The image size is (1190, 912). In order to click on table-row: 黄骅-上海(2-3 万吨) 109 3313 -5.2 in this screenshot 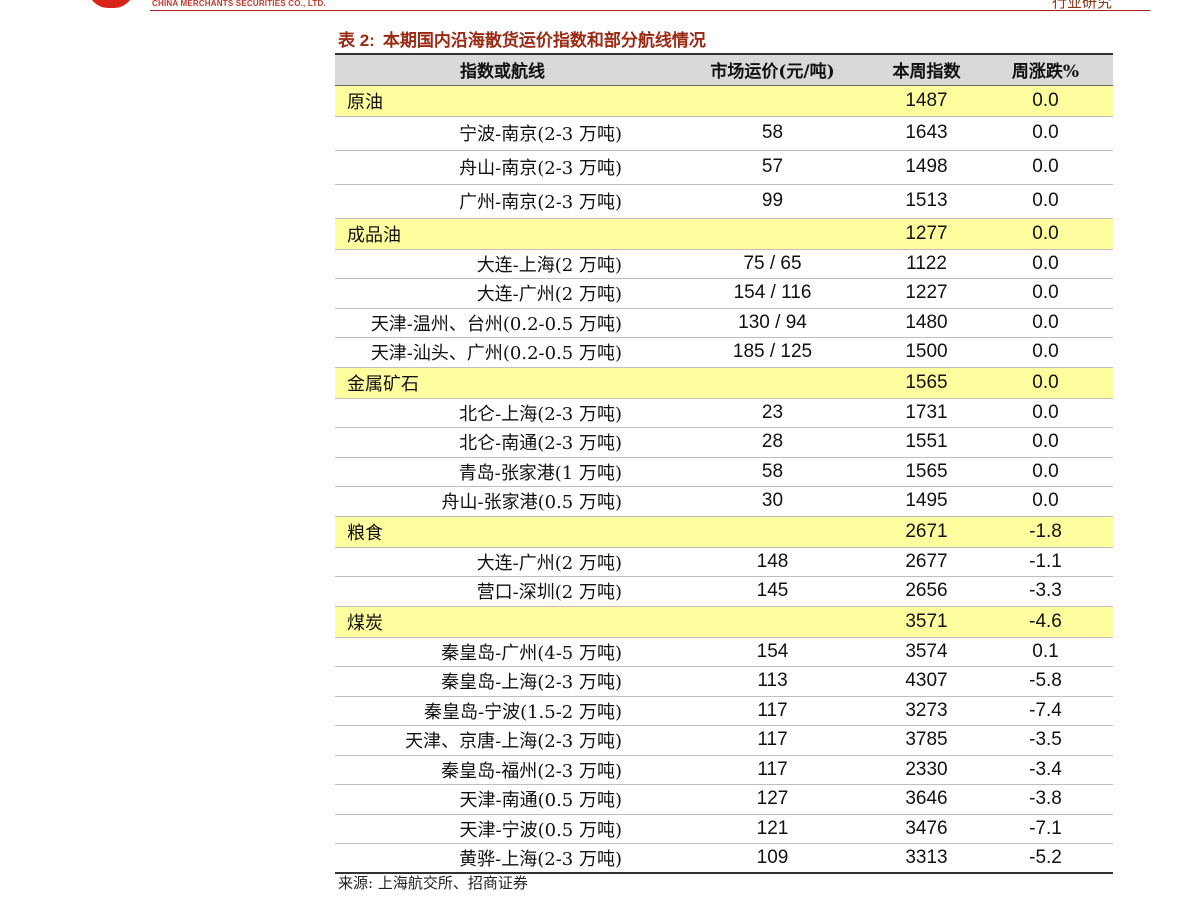, I will do `click(724, 858)`.